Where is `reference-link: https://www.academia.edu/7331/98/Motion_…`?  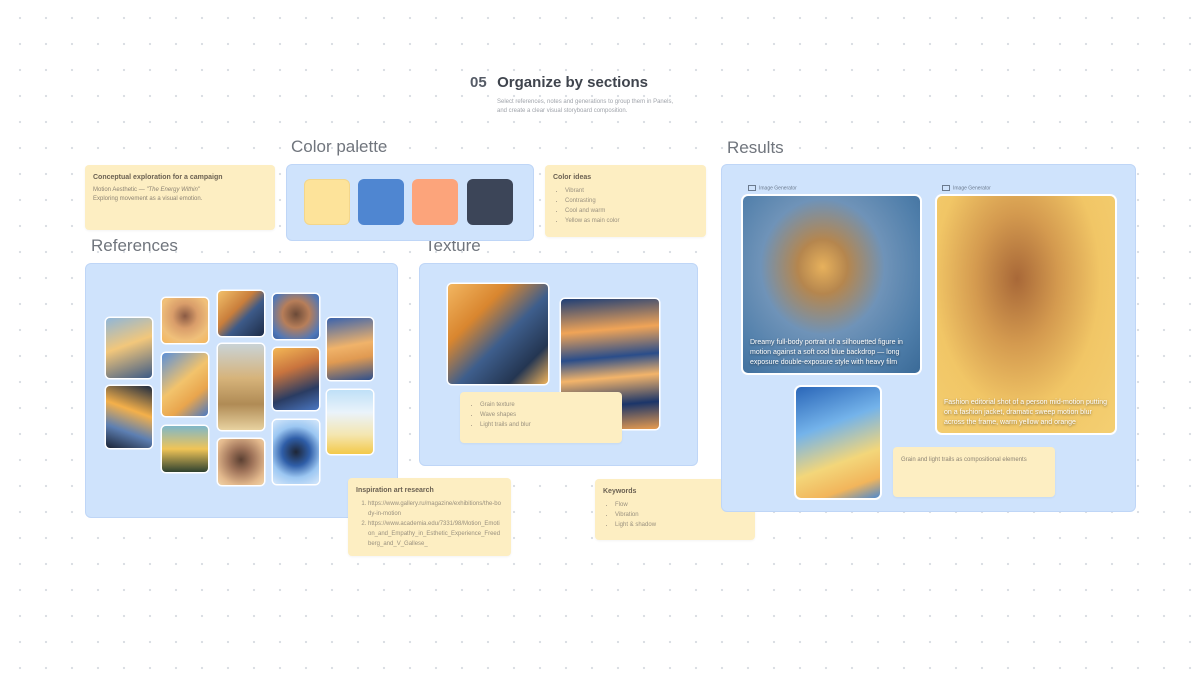 reference-link: https://www.academia.edu/7331/98/Motion_… is located at coordinates (435, 534).